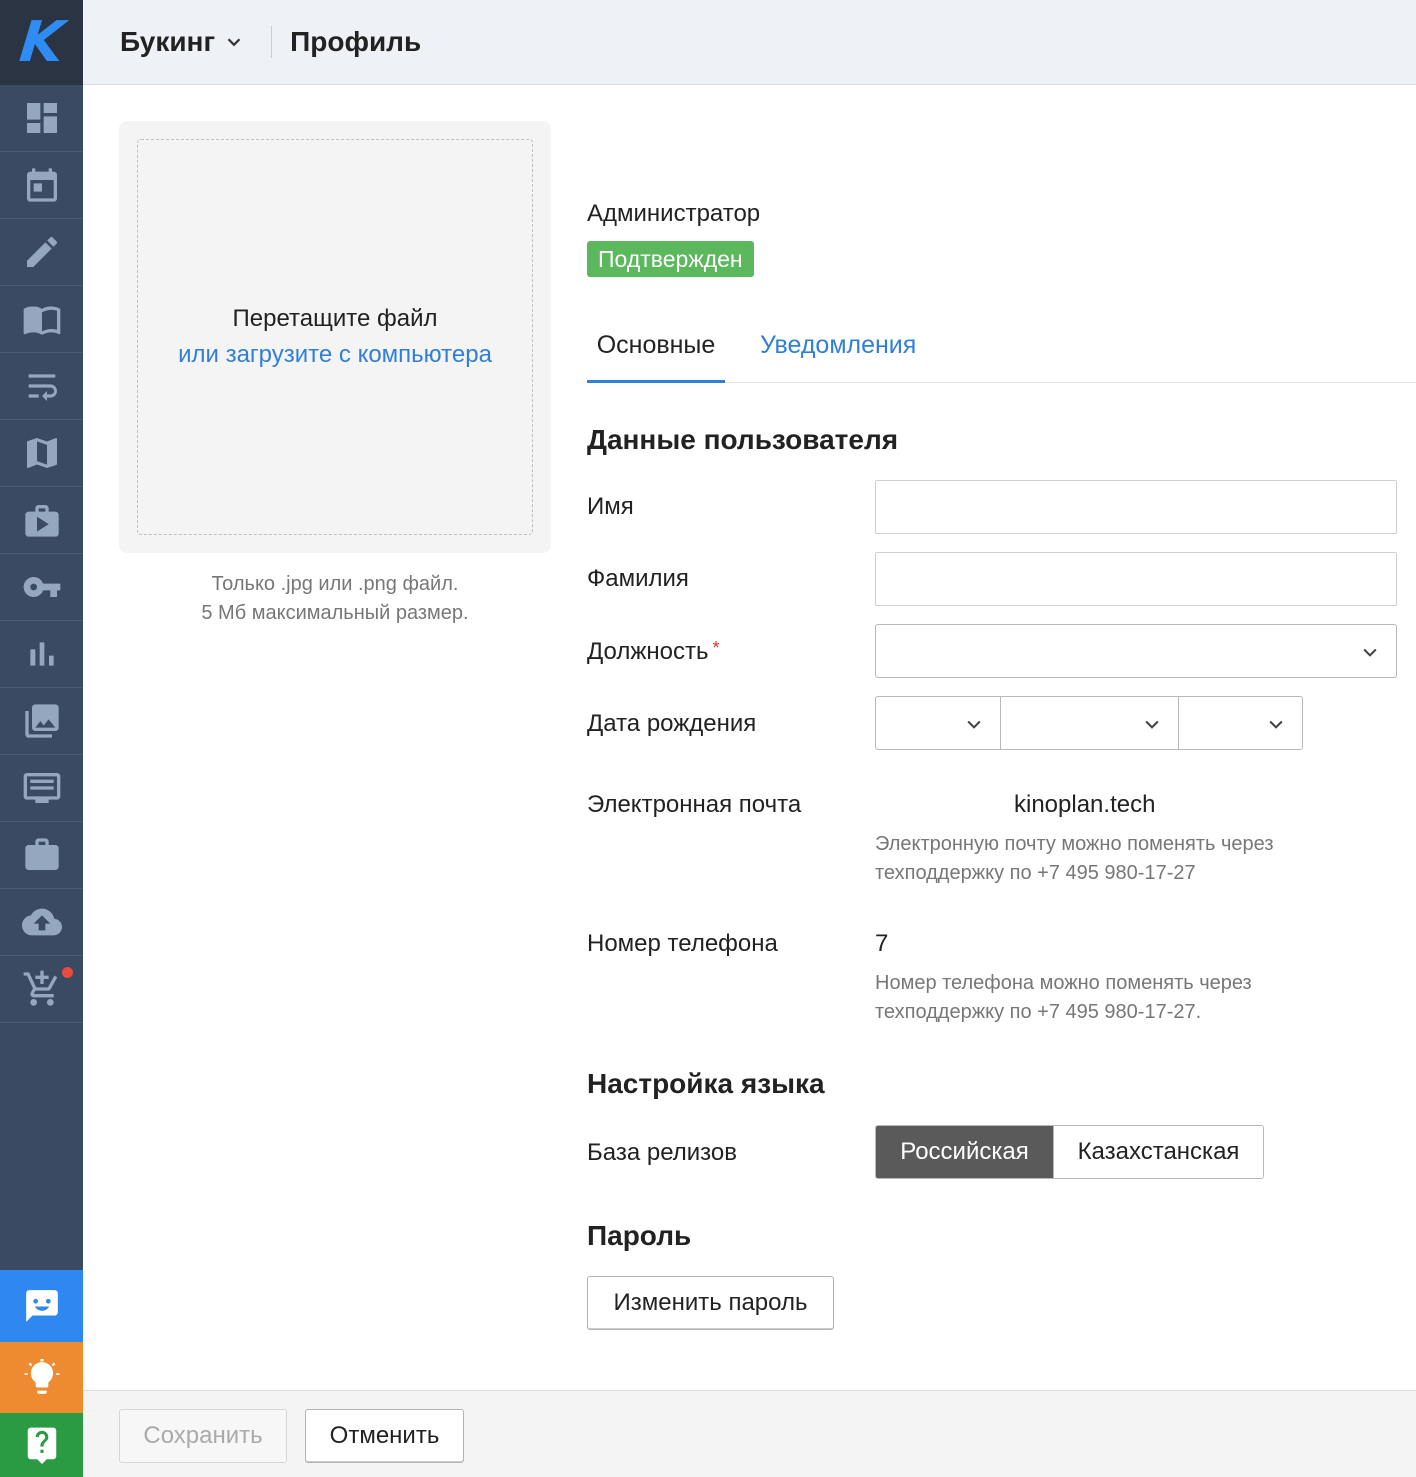 Image resolution: width=1416 pixels, height=1477 pixels. I want to click on upload-hint-formats: Только .jpg или .png файл., so click(335, 584).